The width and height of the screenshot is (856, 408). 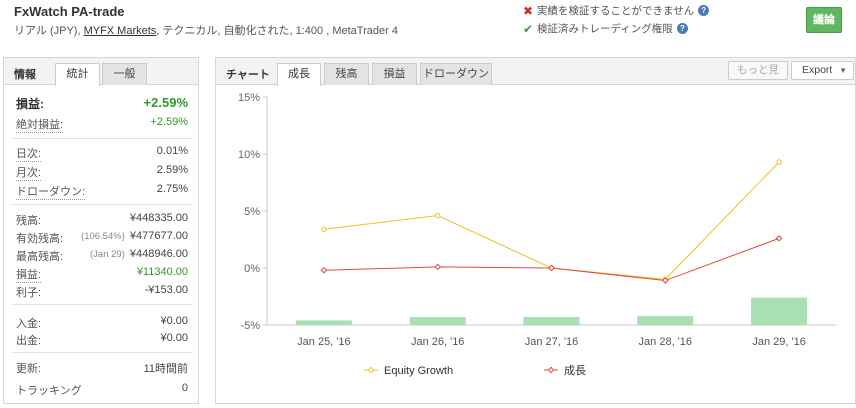 What do you see at coordinates (605, 29) in the screenshot?
I see `verify-ok-text: 検証済みトレーディング権限` at bounding box center [605, 29].